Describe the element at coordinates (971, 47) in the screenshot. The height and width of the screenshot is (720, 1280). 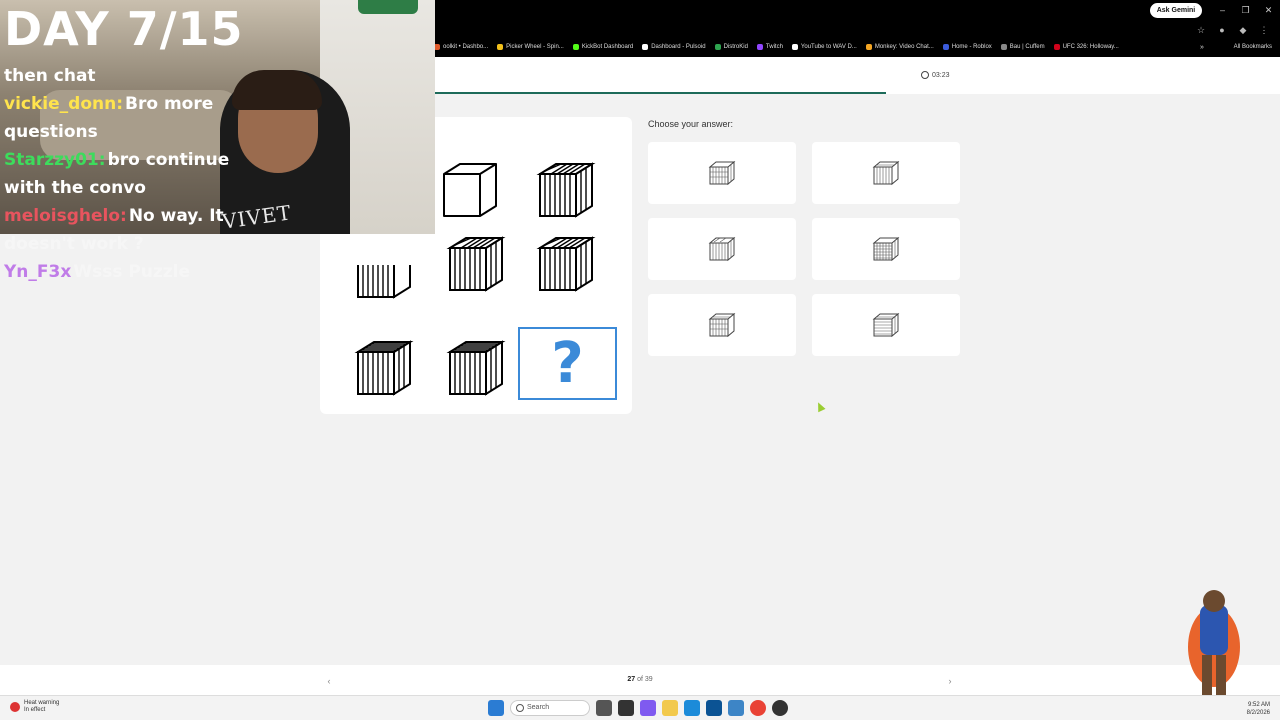
I see `bookmark-label: Home - Roblox` at that location.